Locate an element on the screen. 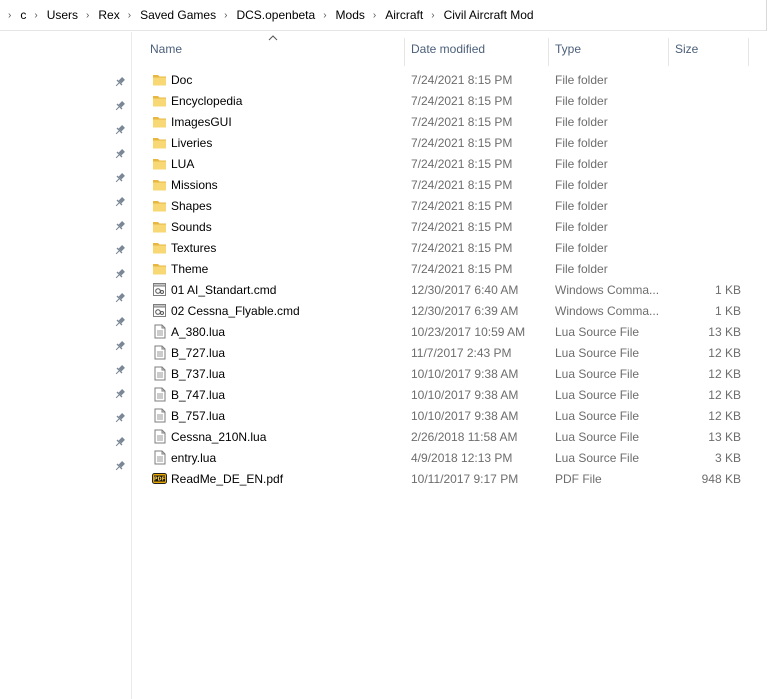 Image resolution: width=770 pixels, height=699 pixels. file-name: B_727.lua is located at coordinates (198, 353).